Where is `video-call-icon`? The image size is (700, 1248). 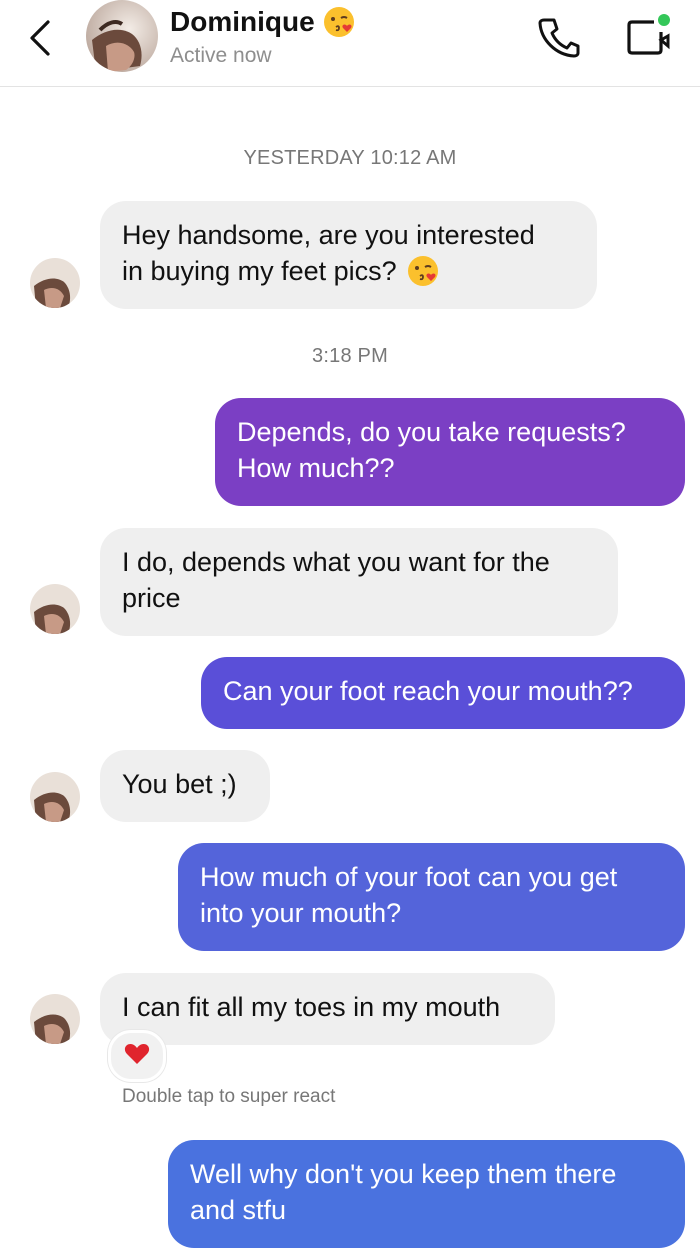 video-call-icon is located at coordinates (648, 35).